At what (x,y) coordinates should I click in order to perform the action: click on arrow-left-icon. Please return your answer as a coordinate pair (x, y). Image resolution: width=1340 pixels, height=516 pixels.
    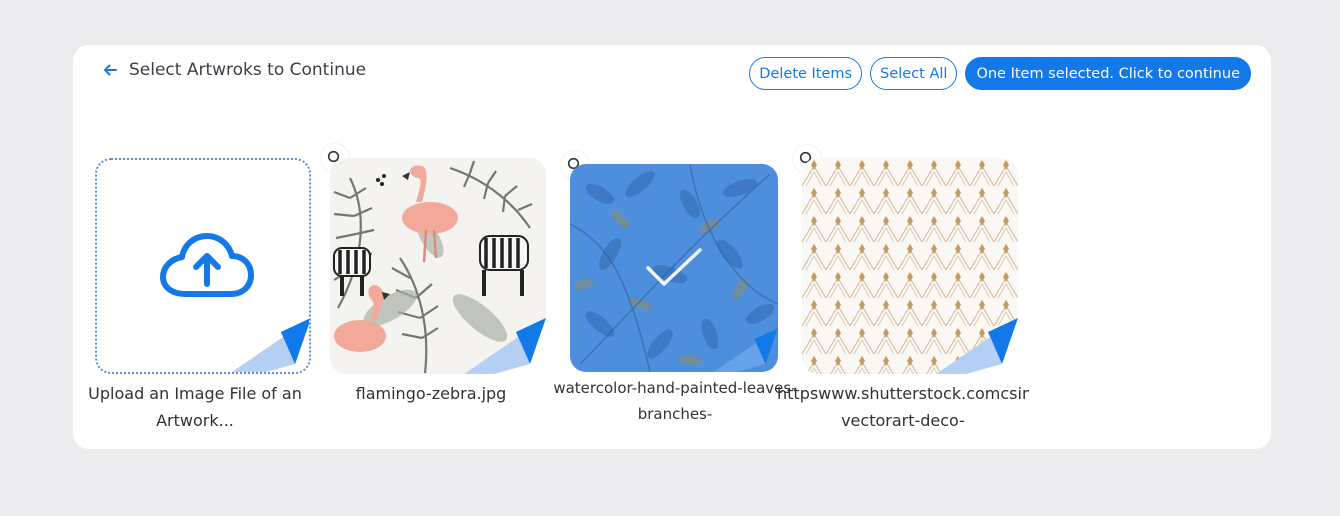
    Looking at the image, I should click on (110, 70).